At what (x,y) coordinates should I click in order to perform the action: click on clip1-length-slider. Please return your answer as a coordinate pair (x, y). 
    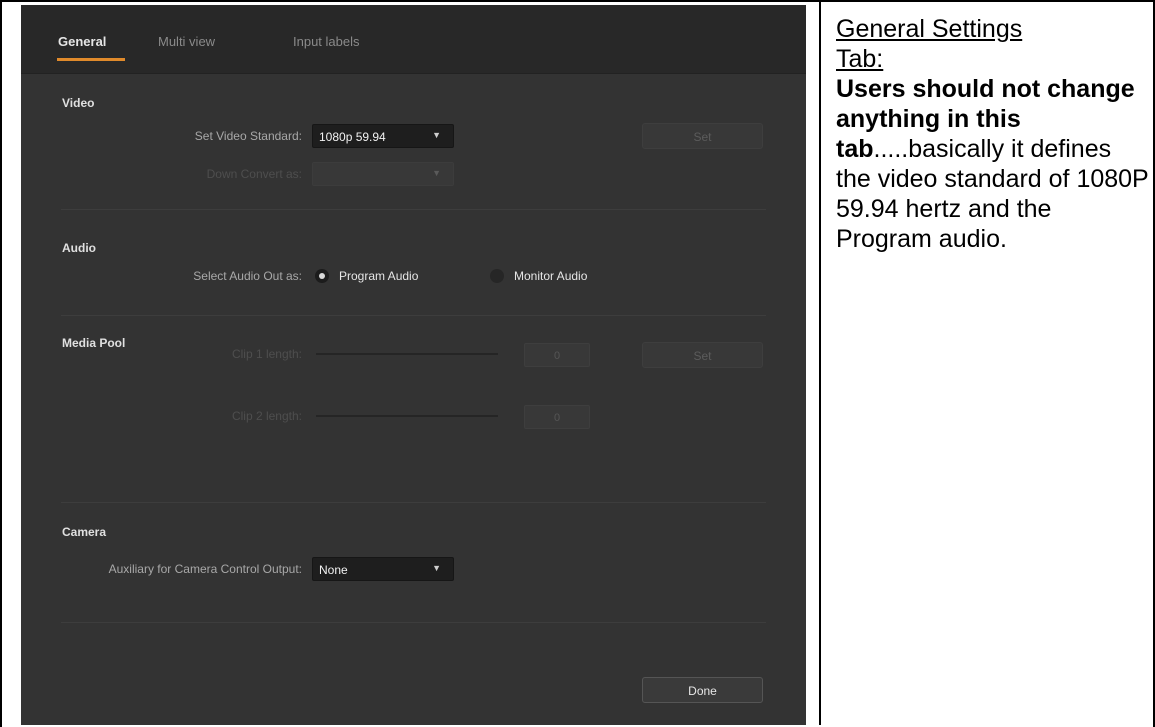
    Looking at the image, I should click on (407, 354).